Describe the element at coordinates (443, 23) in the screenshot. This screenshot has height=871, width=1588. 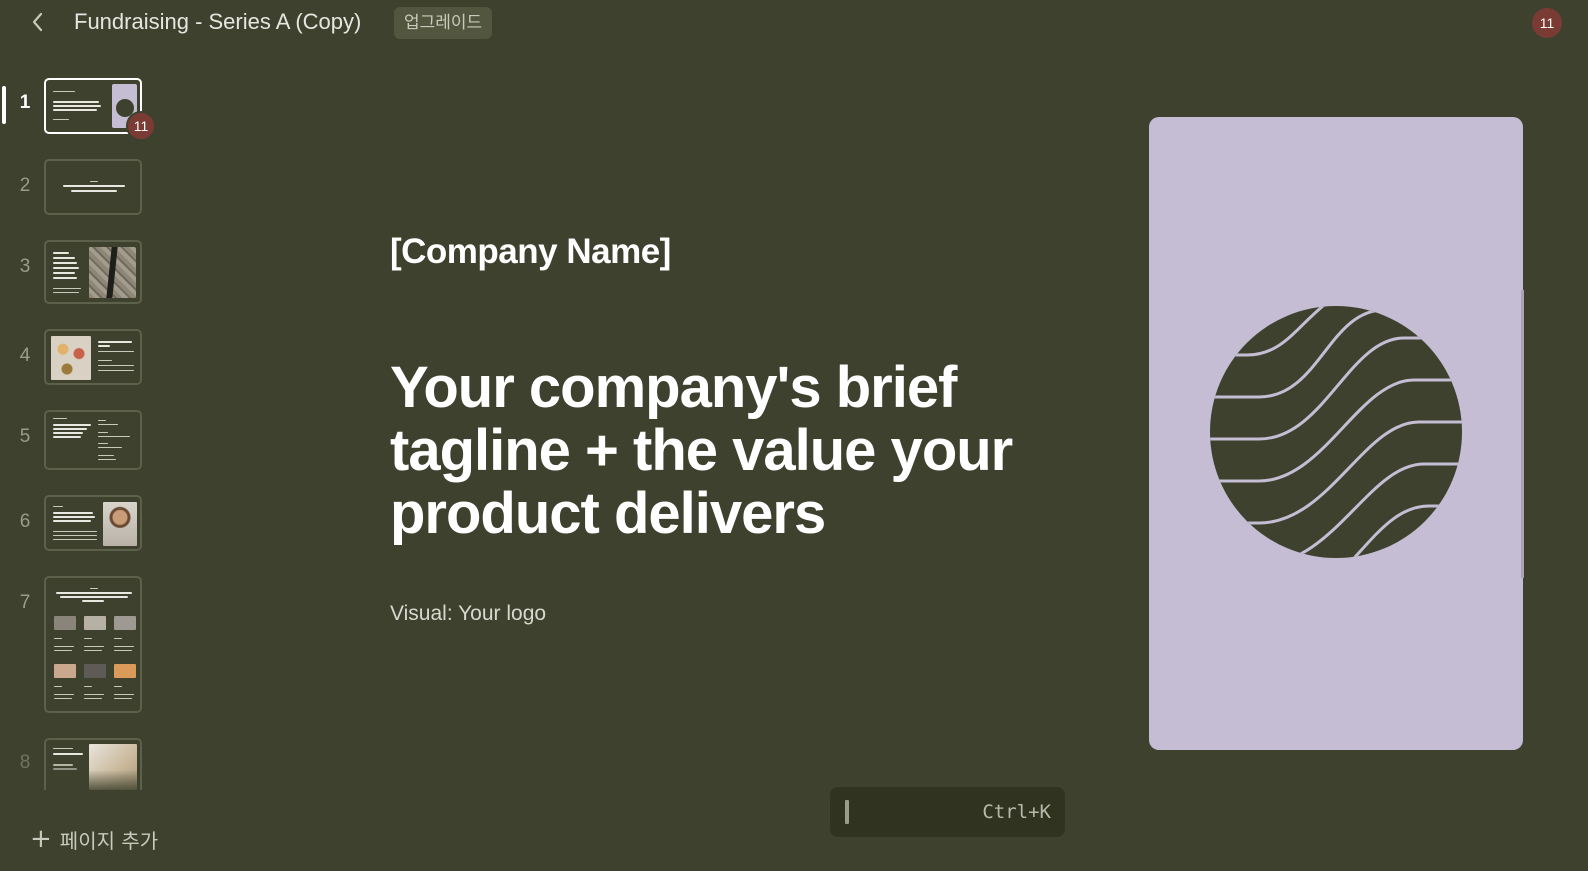
I see `upgrade-button: 업그레이드` at that location.